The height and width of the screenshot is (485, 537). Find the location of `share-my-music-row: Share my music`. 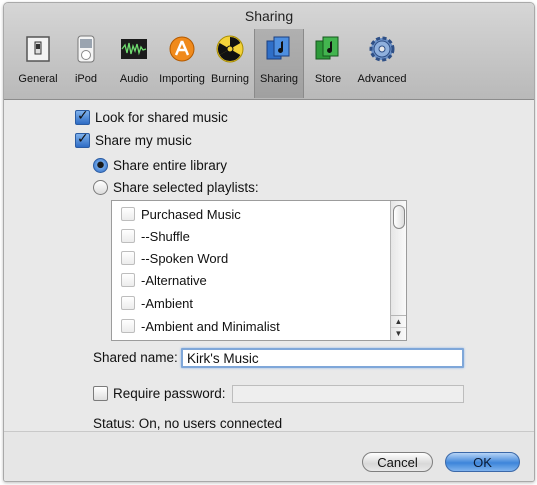

share-my-music-row: Share my music is located at coordinates (133, 139).